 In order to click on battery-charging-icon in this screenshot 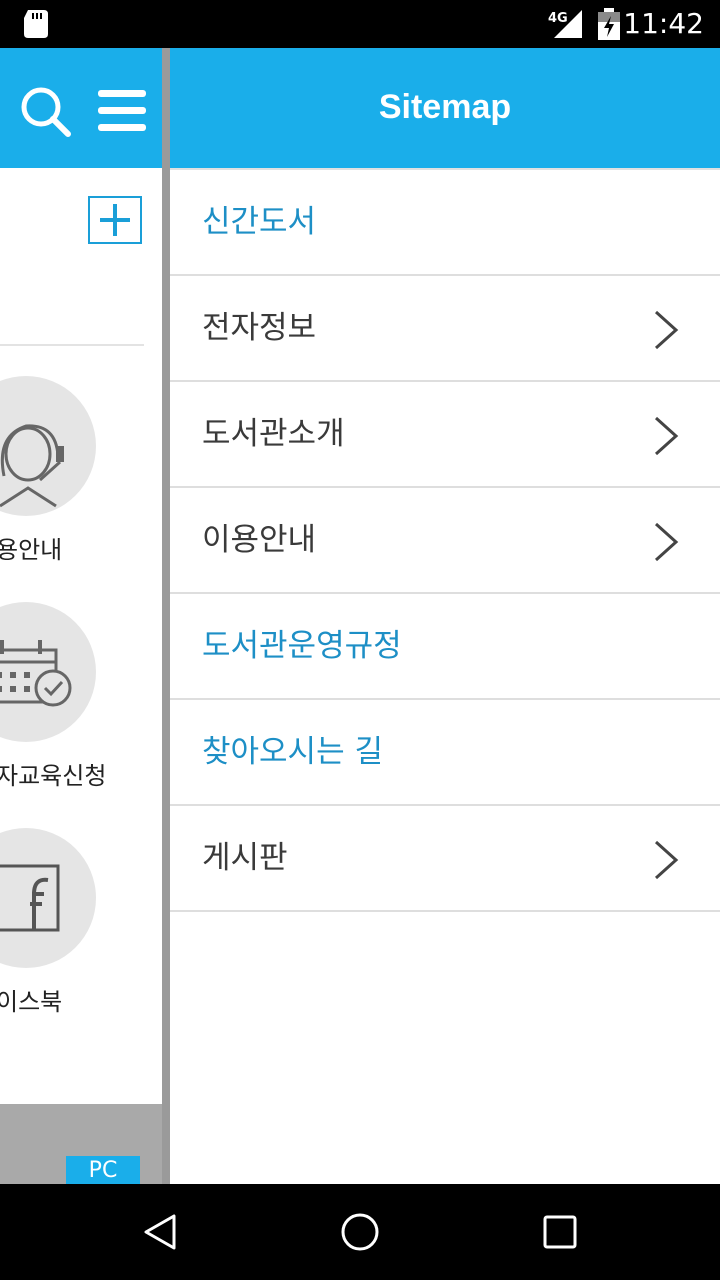, I will do `click(609, 26)`.